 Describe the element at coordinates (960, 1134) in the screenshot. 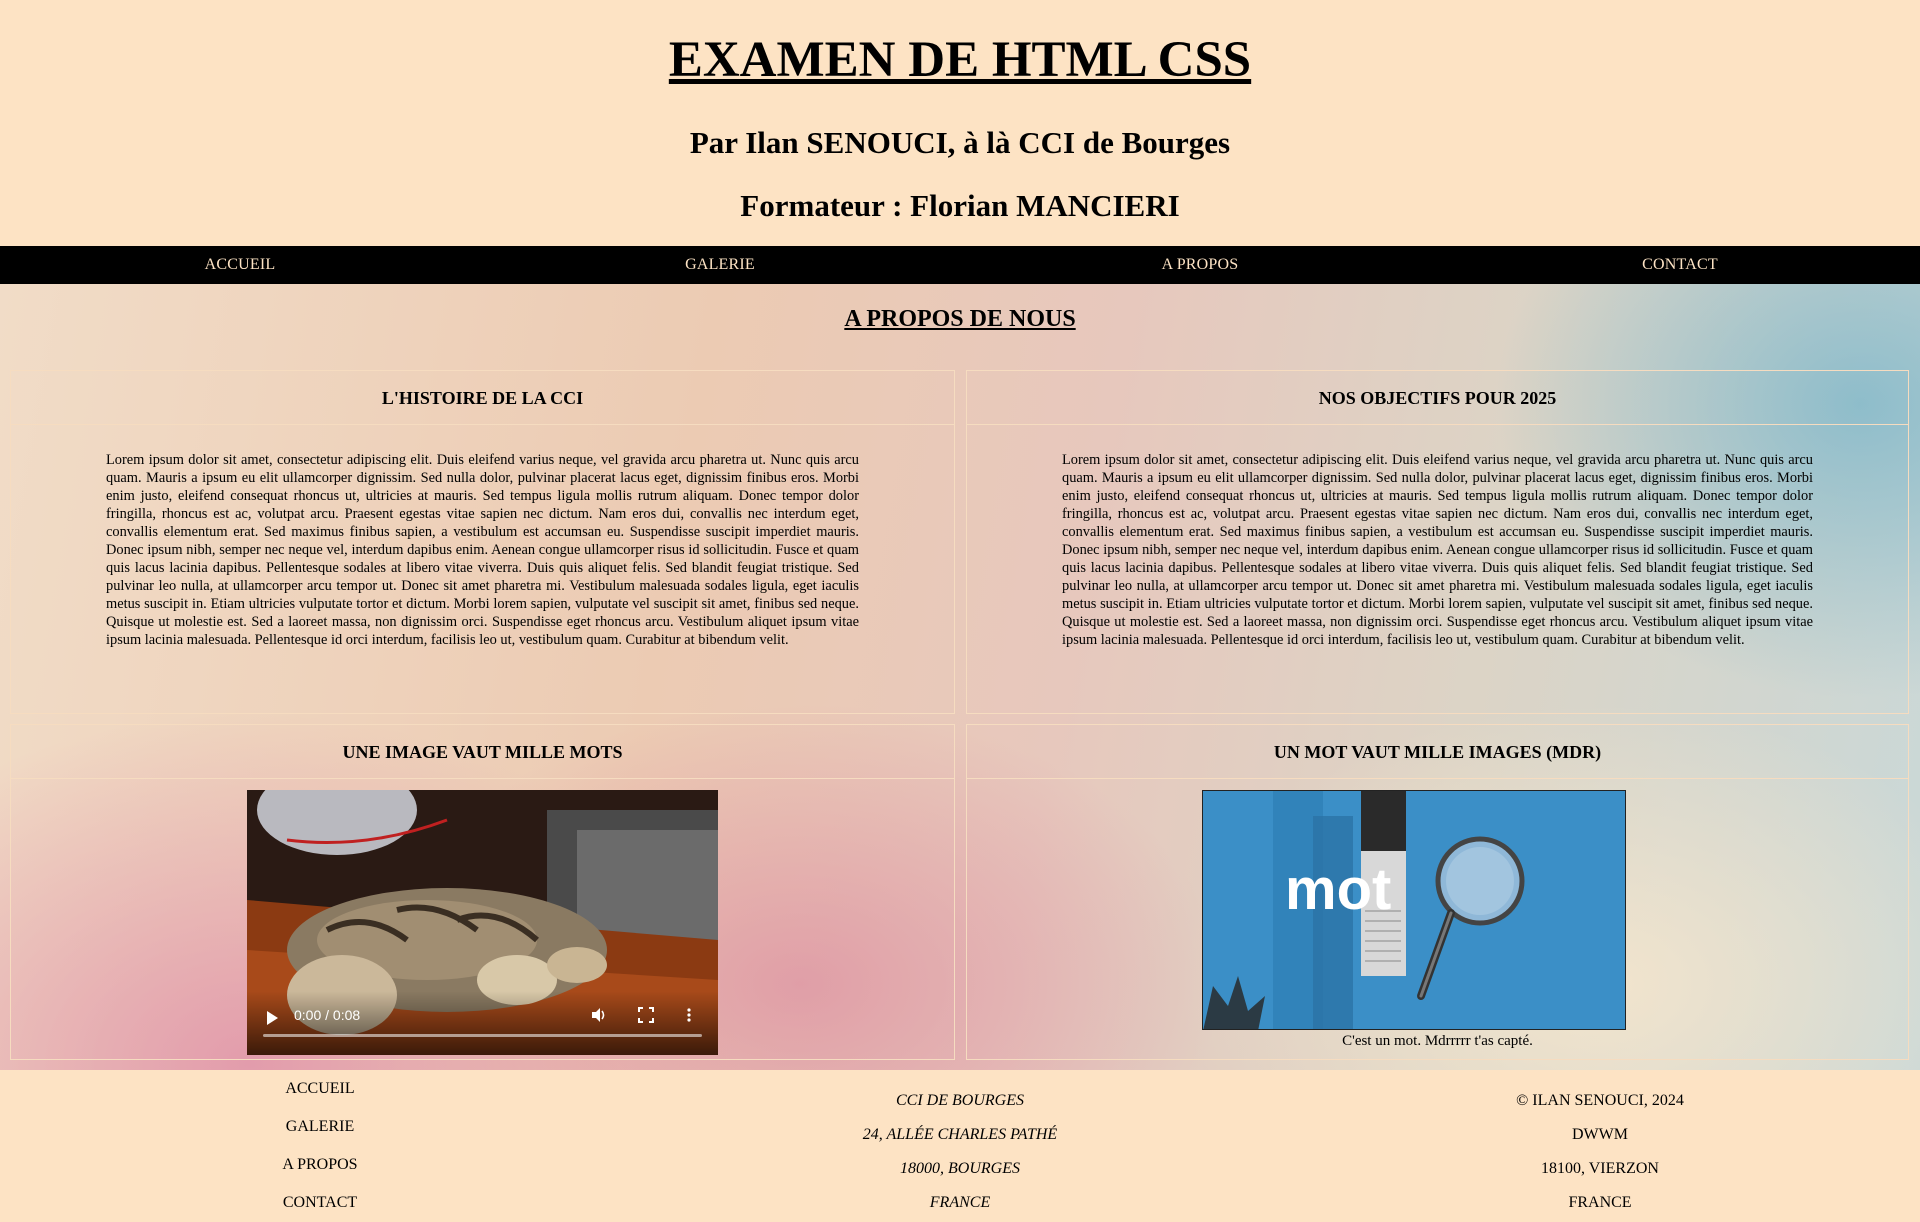

I see `footer-address-line: 24, ALLÉE CHARLES PATHÉ` at that location.